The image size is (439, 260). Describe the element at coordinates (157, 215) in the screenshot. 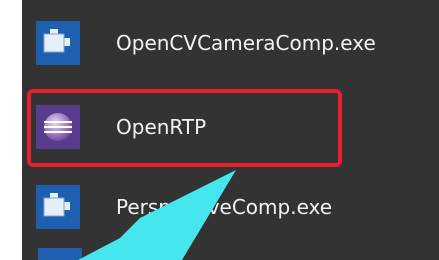

I see `pointer-arrow-icon` at that location.